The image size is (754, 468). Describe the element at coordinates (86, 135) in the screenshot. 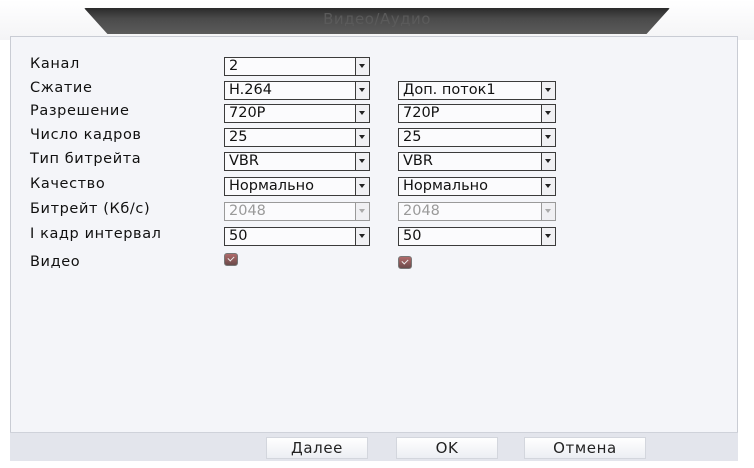

I see `framerate-label: Число кадров` at that location.